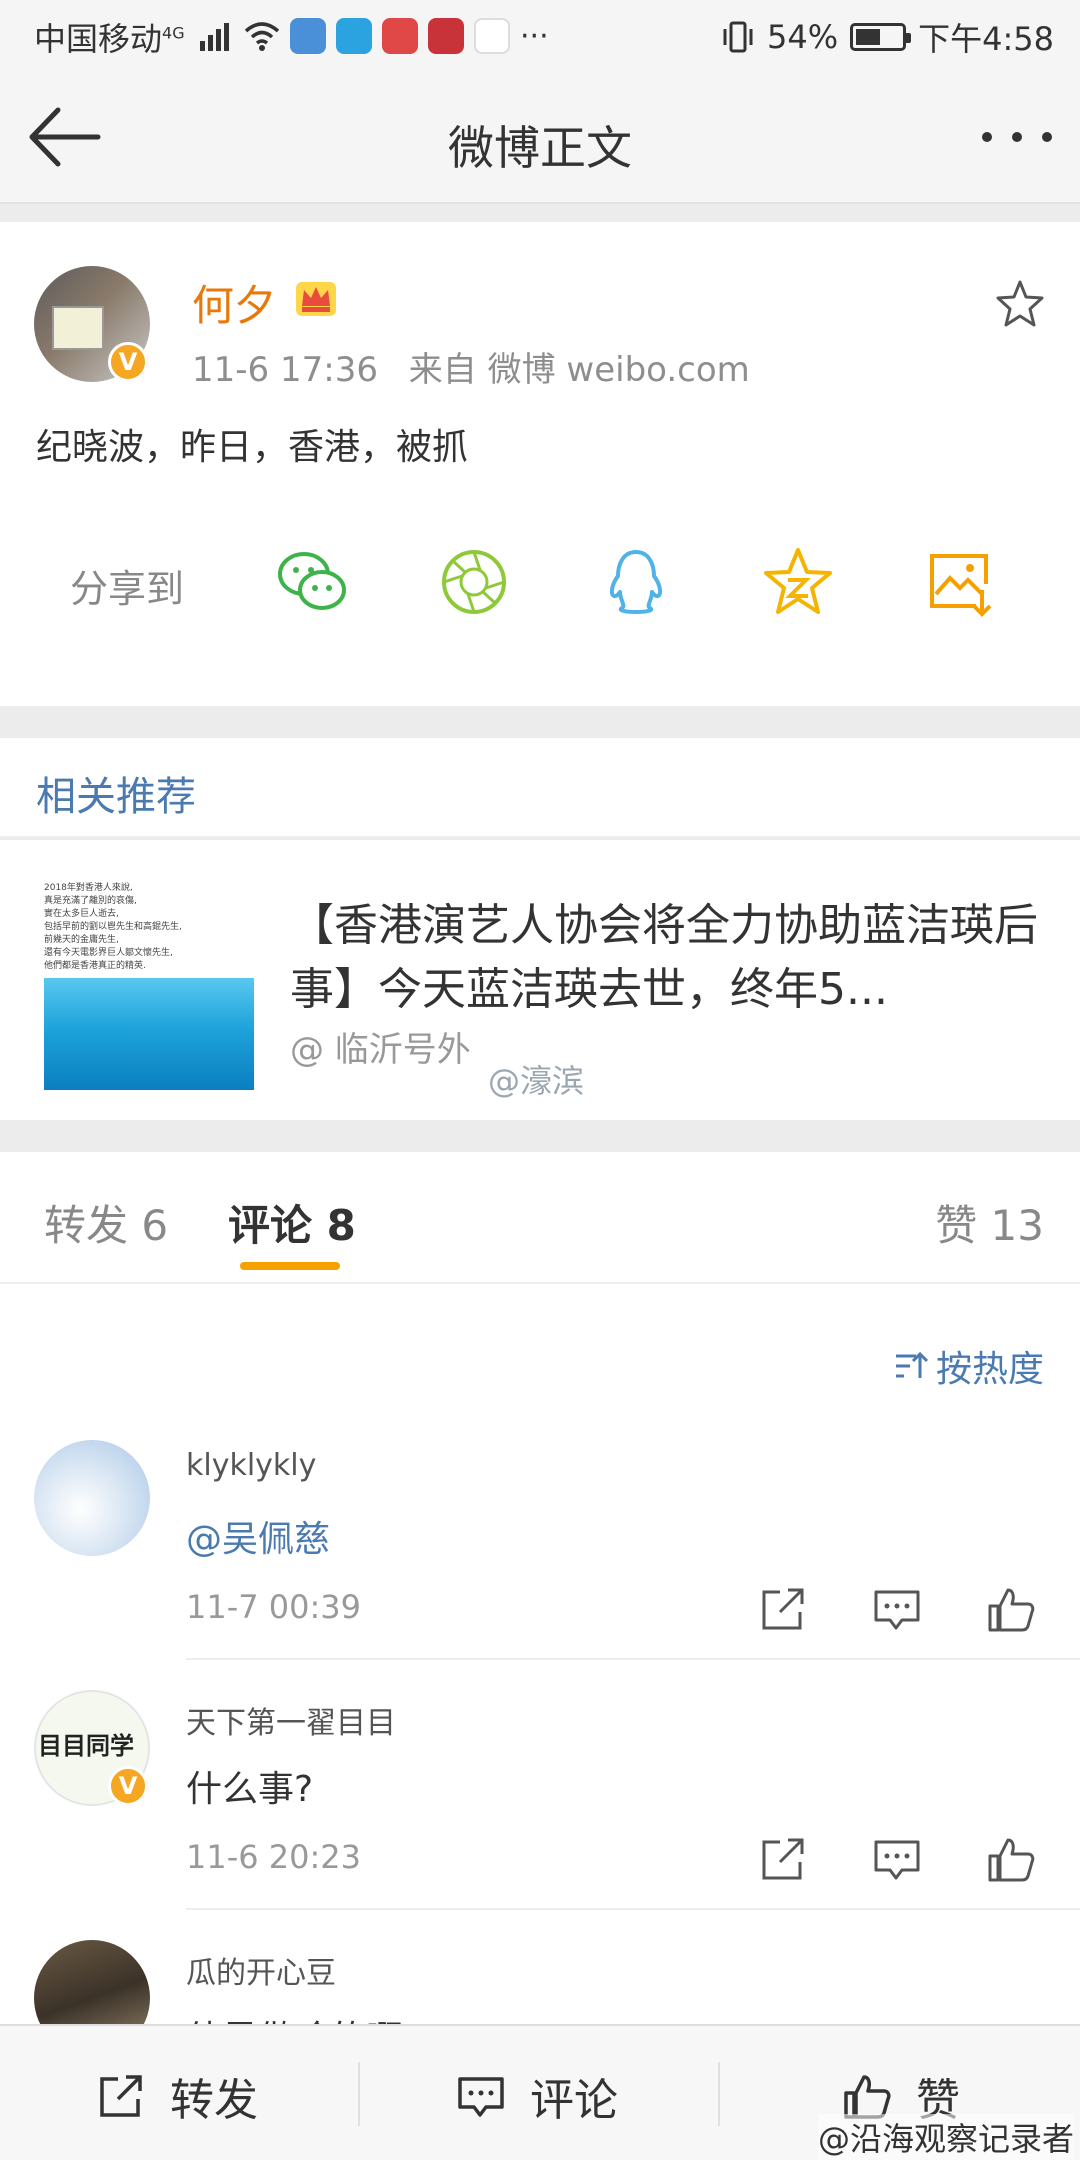  I want to click on repost-icon, so click(121, 2096).